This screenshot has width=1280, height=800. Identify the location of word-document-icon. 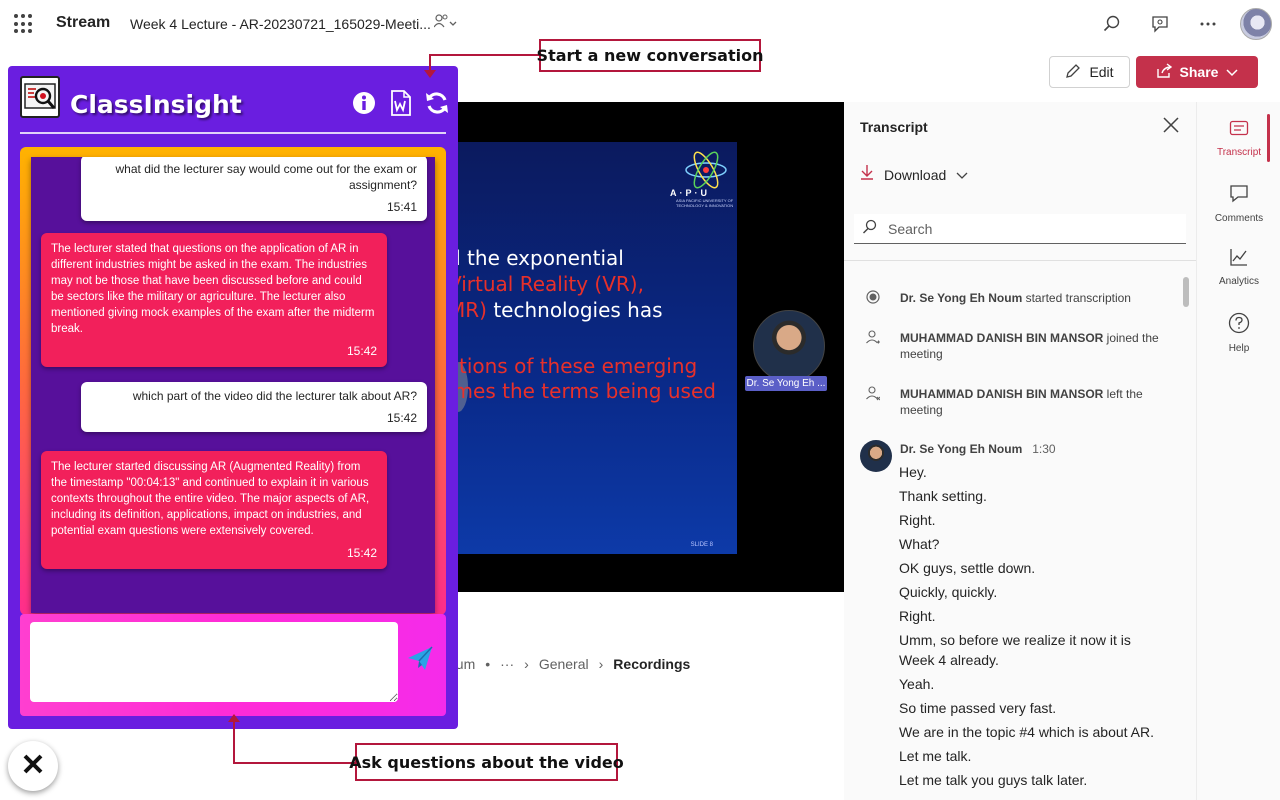
(401, 103).